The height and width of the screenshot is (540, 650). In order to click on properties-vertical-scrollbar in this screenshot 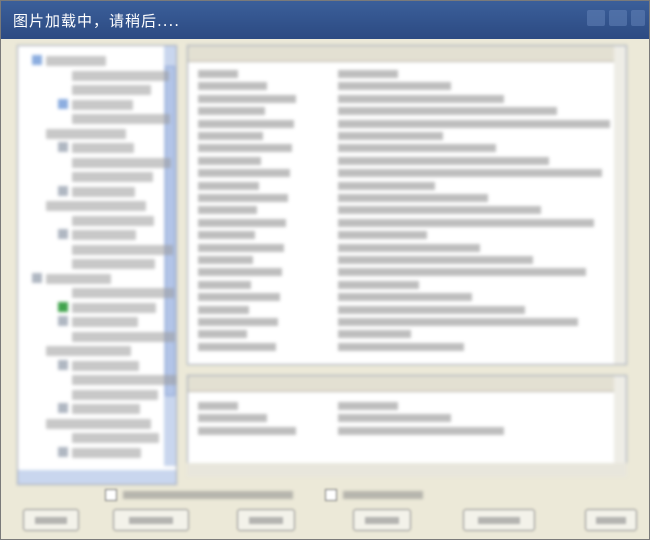, I will do `click(620, 205)`.